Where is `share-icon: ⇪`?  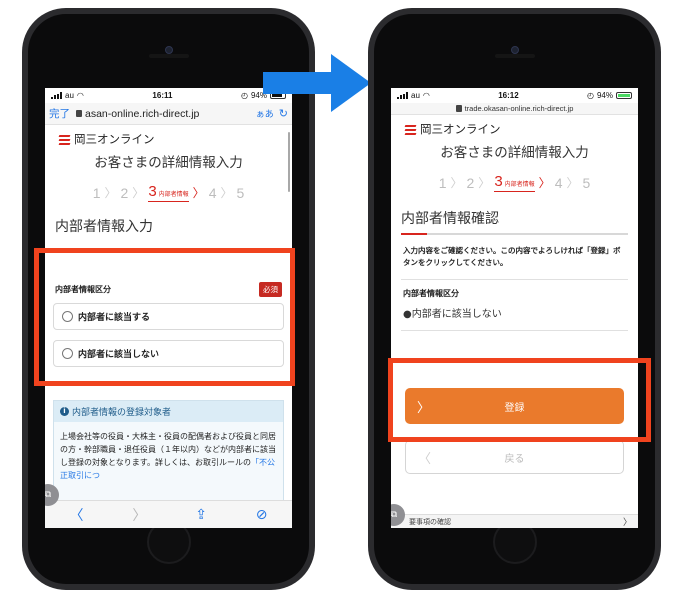
share-icon: ⇪ is located at coordinates (201, 515).